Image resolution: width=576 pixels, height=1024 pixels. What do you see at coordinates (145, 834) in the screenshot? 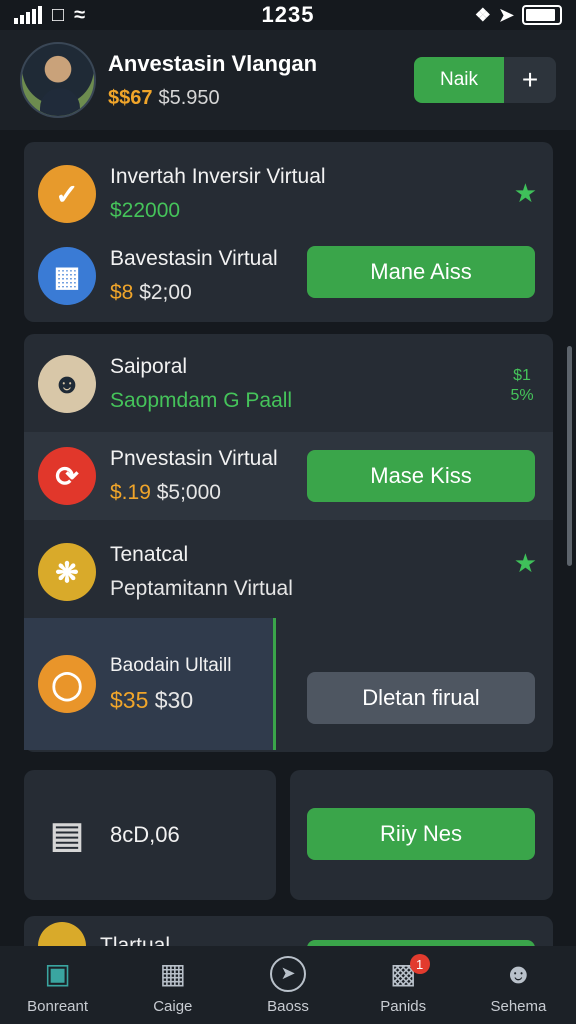
I see `stack-value: 8cD,06` at bounding box center [145, 834].